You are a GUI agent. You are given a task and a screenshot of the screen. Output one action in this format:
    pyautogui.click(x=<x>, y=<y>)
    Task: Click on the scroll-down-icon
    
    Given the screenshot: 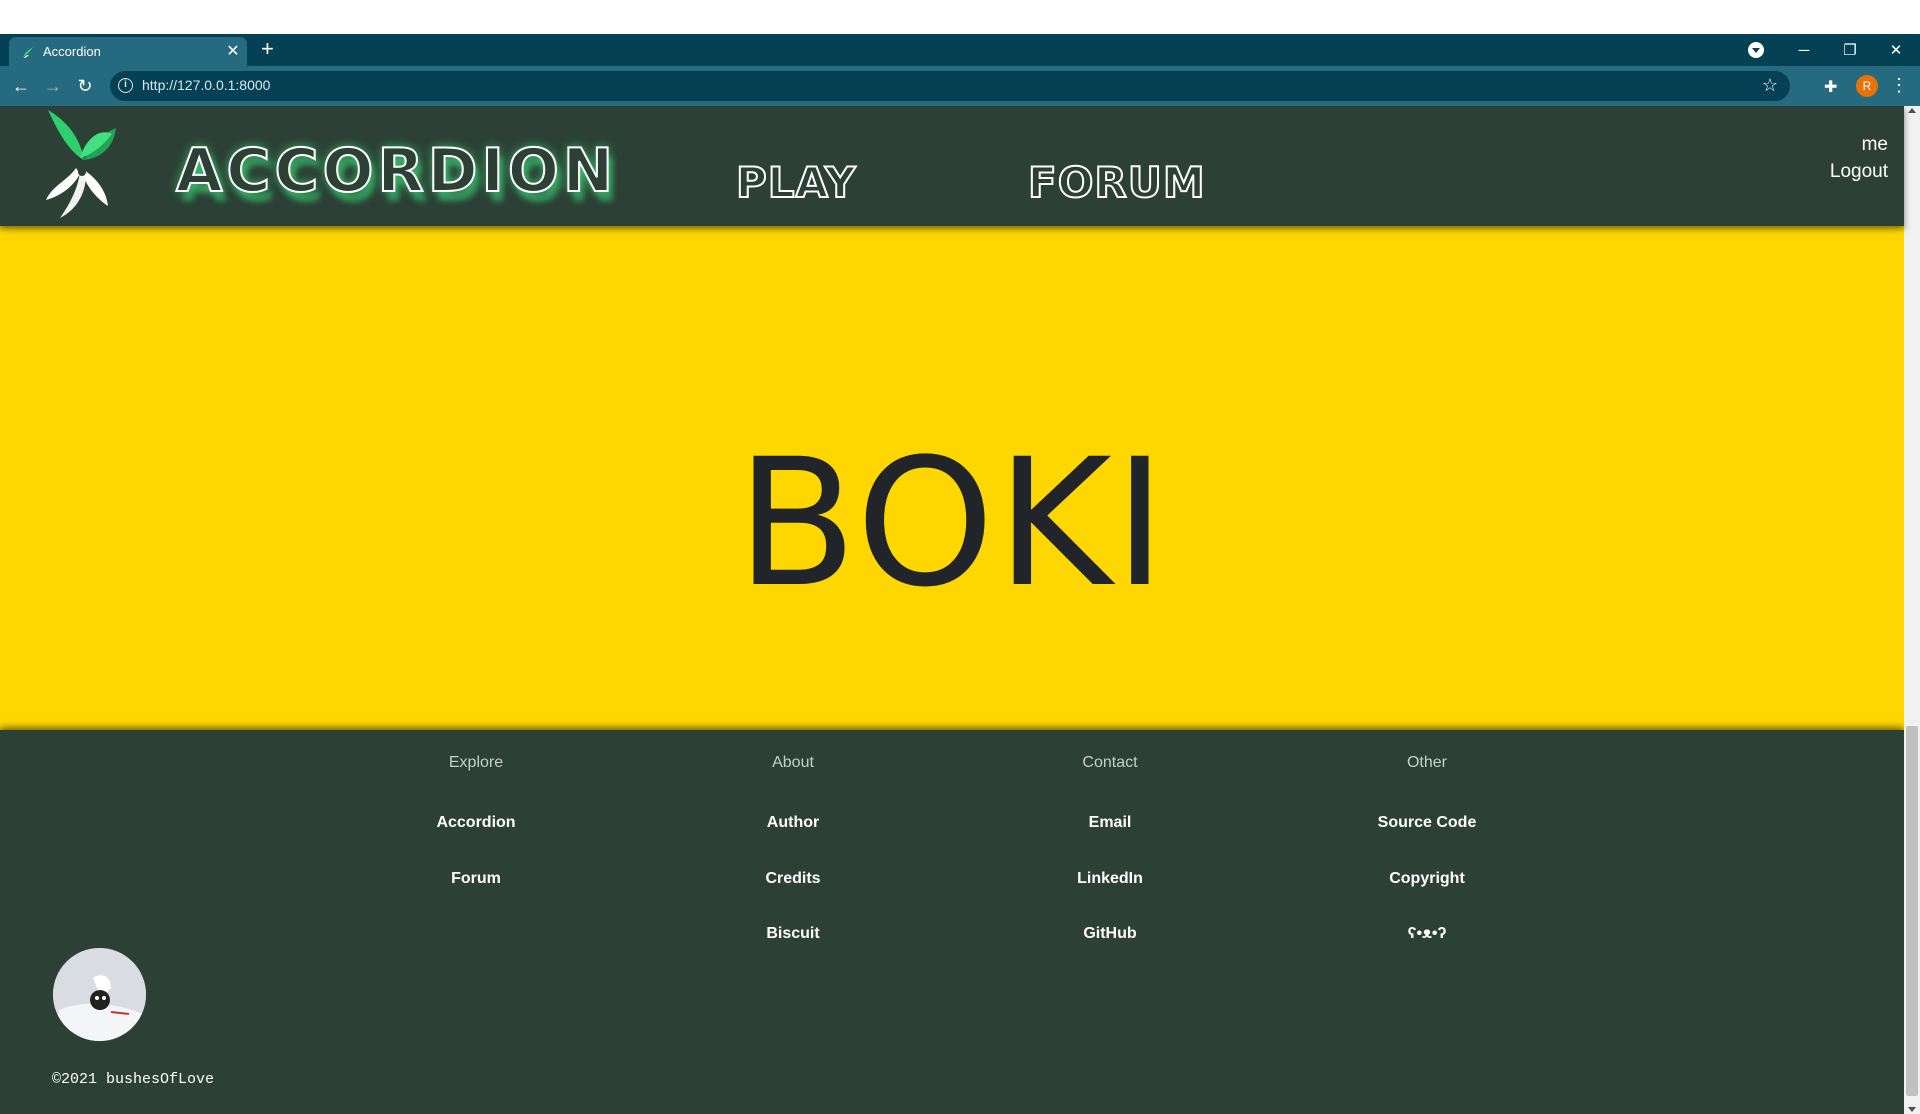 What is the action you would take?
    pyautogui.click(x=1912, y=1109)
    